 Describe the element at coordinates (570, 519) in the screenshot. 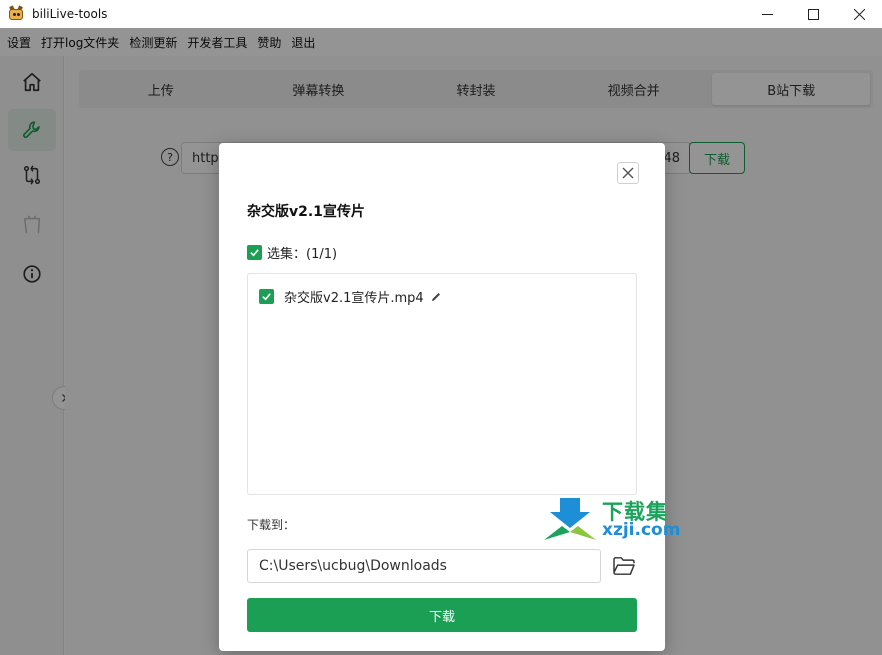

I see `watermark-logo-icon` at that location.